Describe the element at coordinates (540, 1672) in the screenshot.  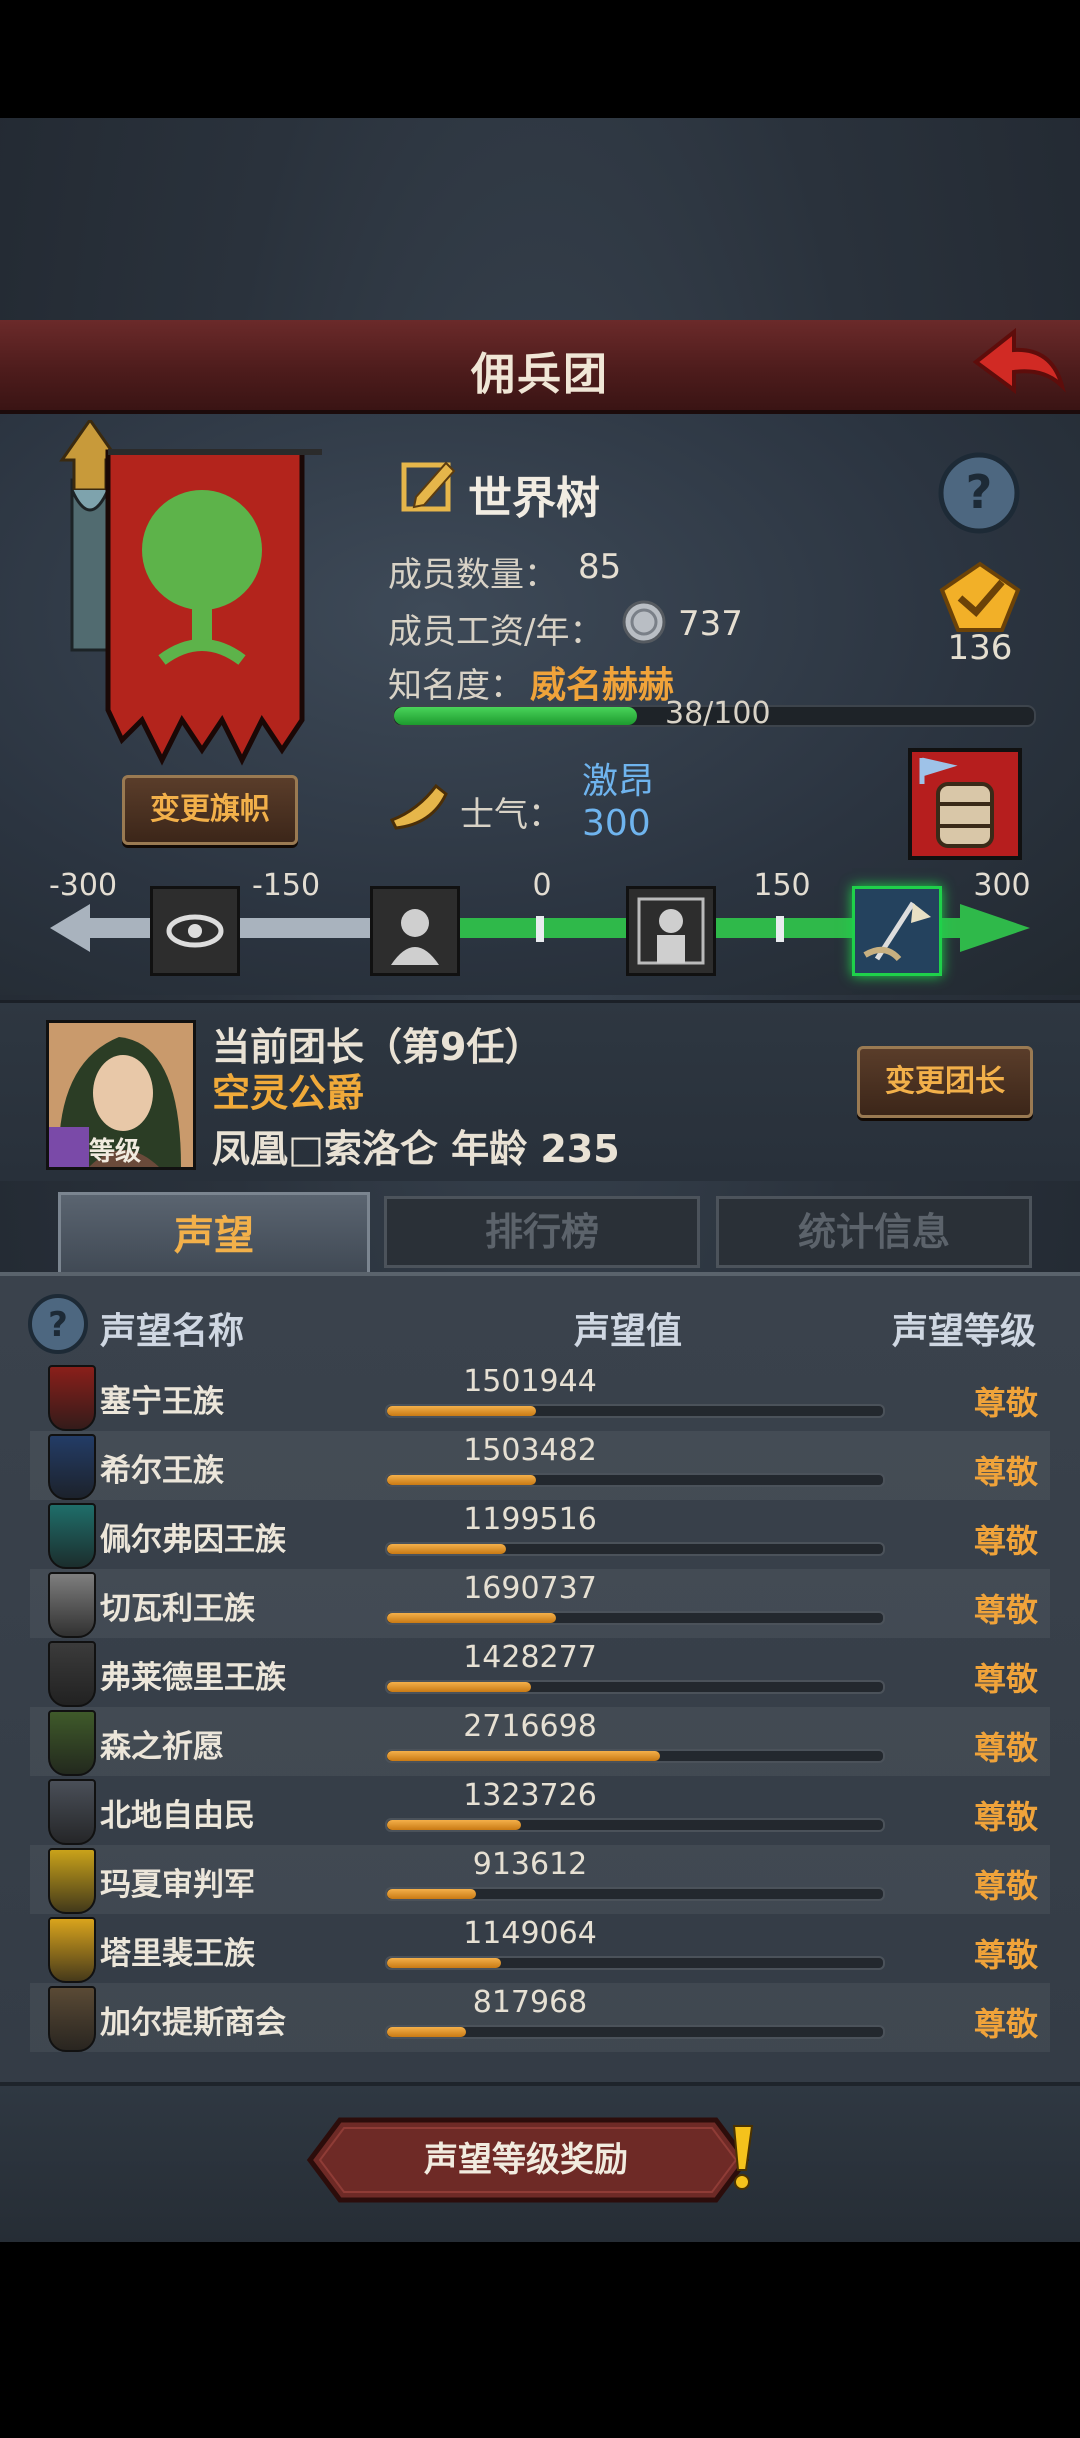
I see `table-row: 弗莱德里王族 1428277 尊敬` at that location.